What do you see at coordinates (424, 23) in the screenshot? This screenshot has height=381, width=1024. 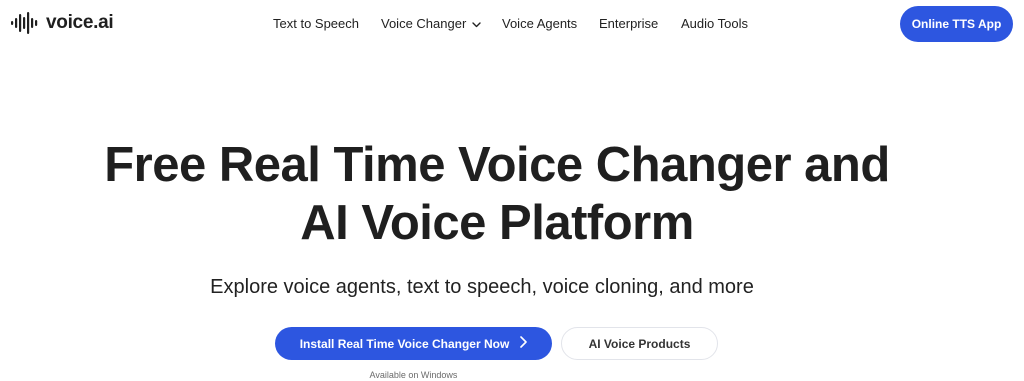 I see `nav-voice-changer-label: Voice Changer` at bounding box center [424, 23].